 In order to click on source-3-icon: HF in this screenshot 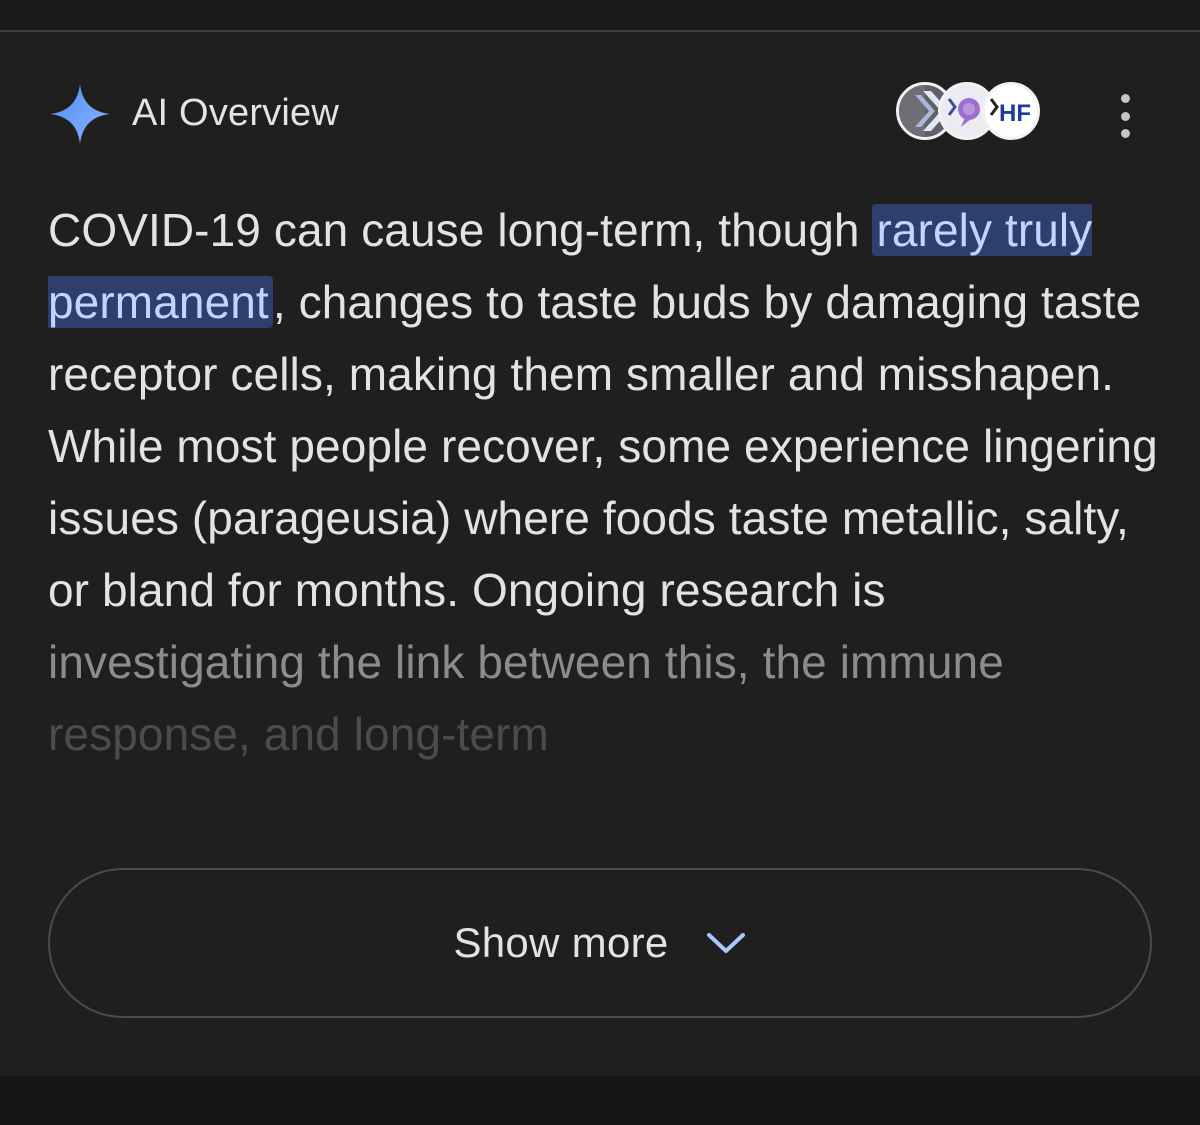, I will do `click(1011, 111)`.